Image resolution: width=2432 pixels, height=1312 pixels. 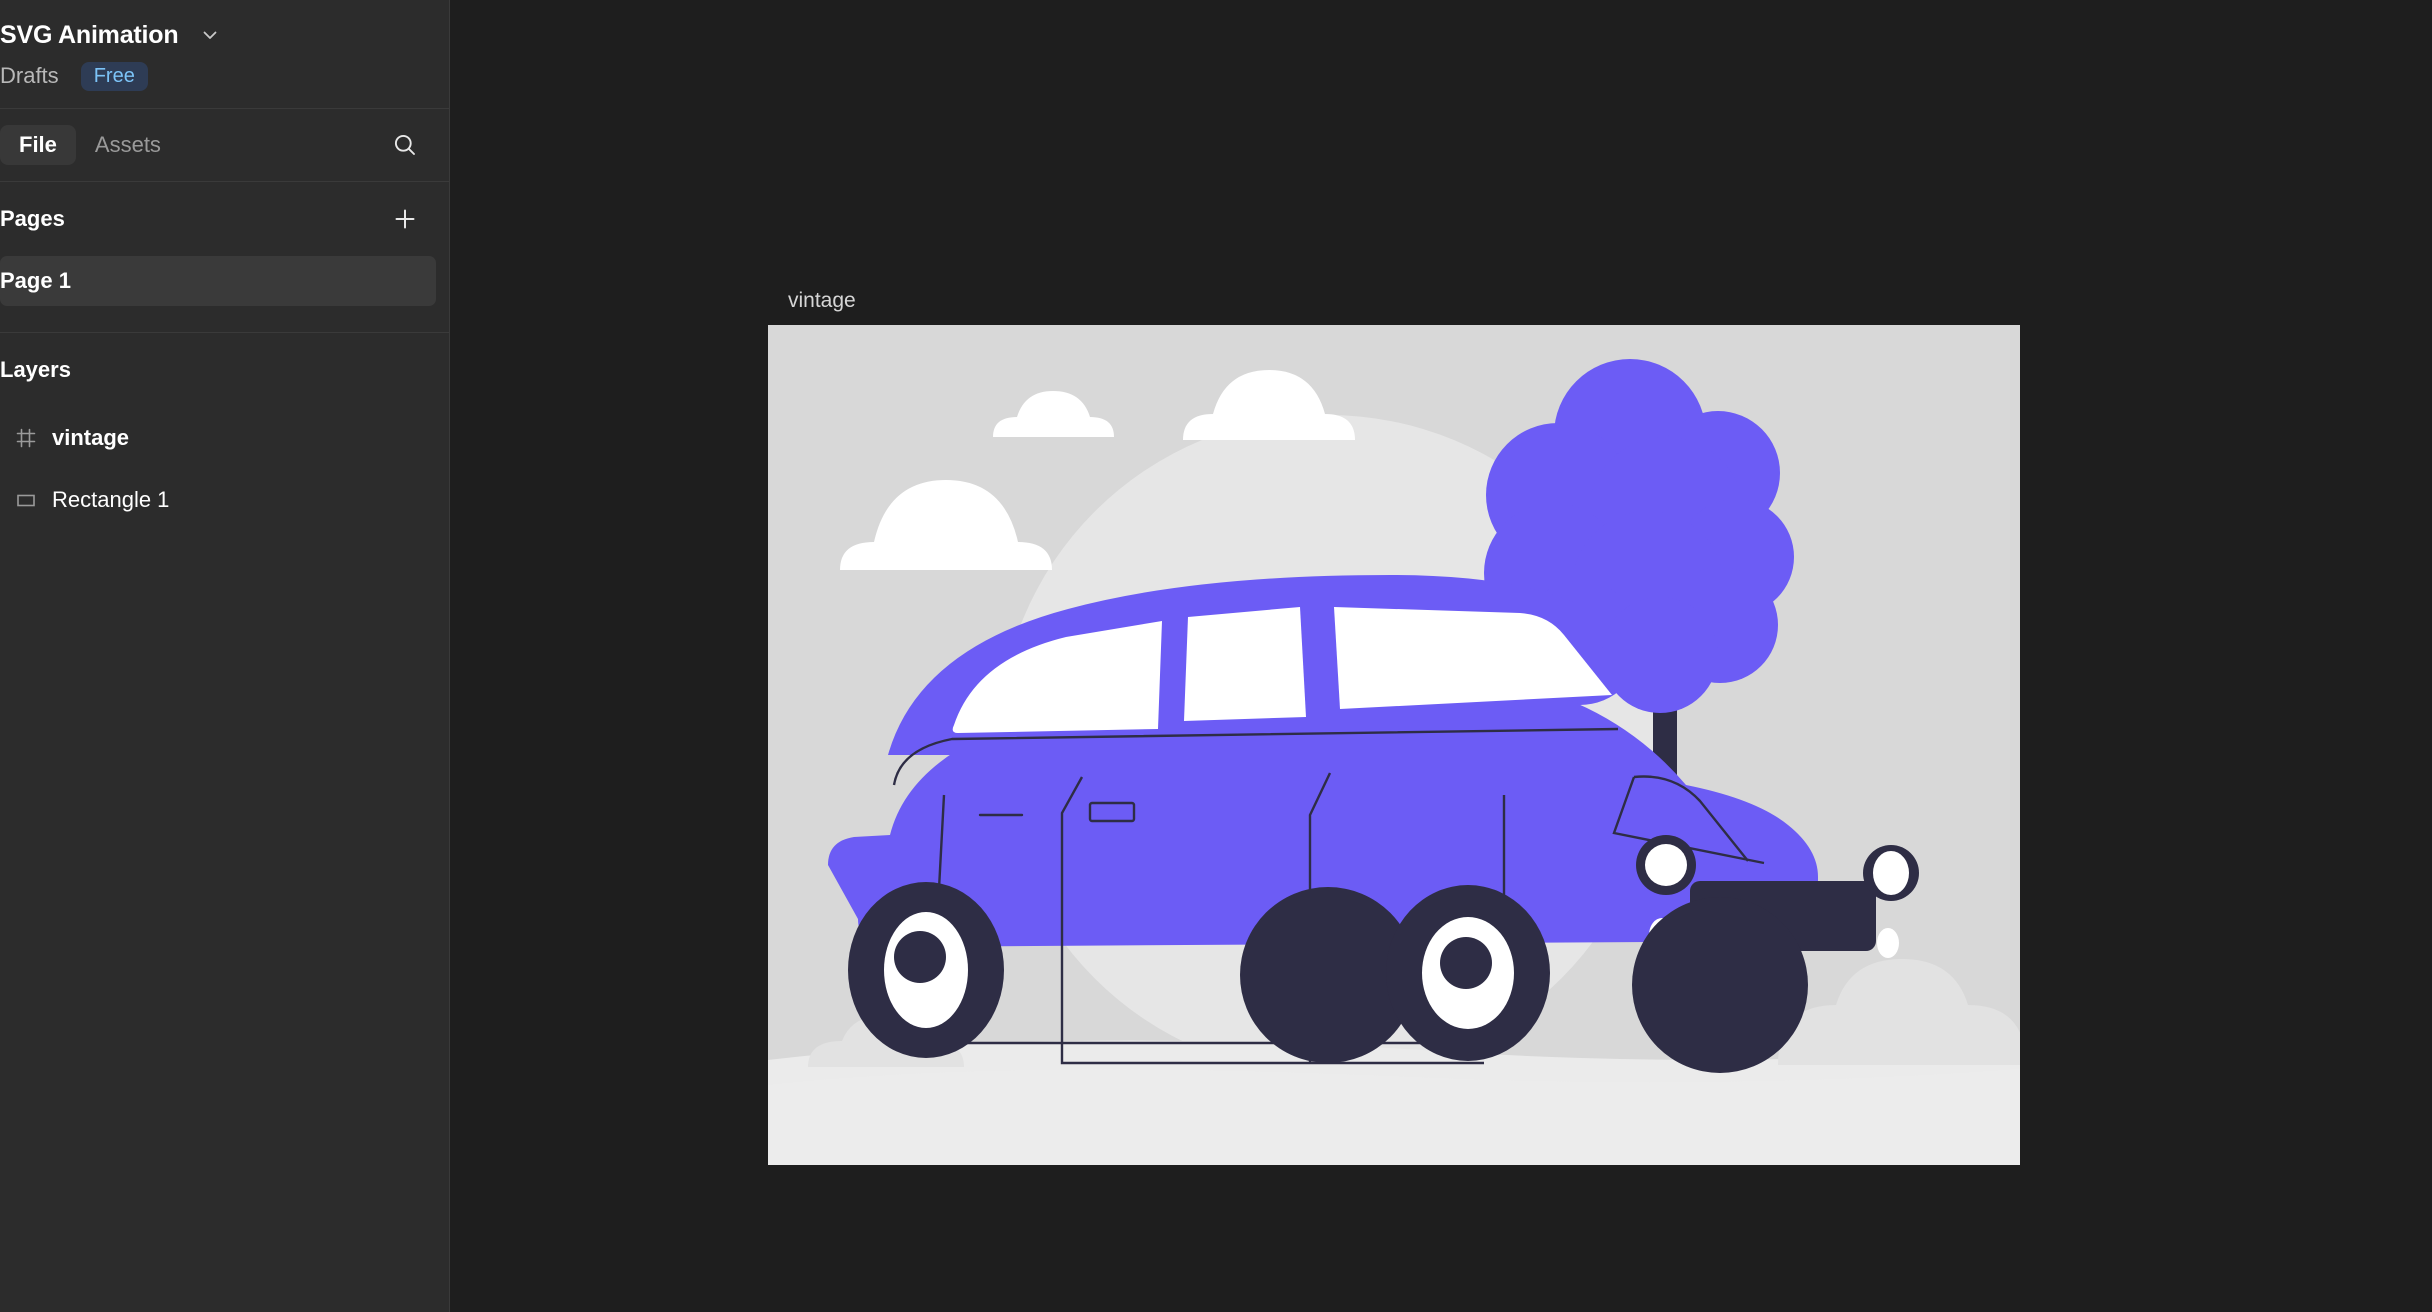 What do you see at coordinates (128, 145) in the screenshot?
I see `tab-assets: Assets` at bounding box center [128, 145].